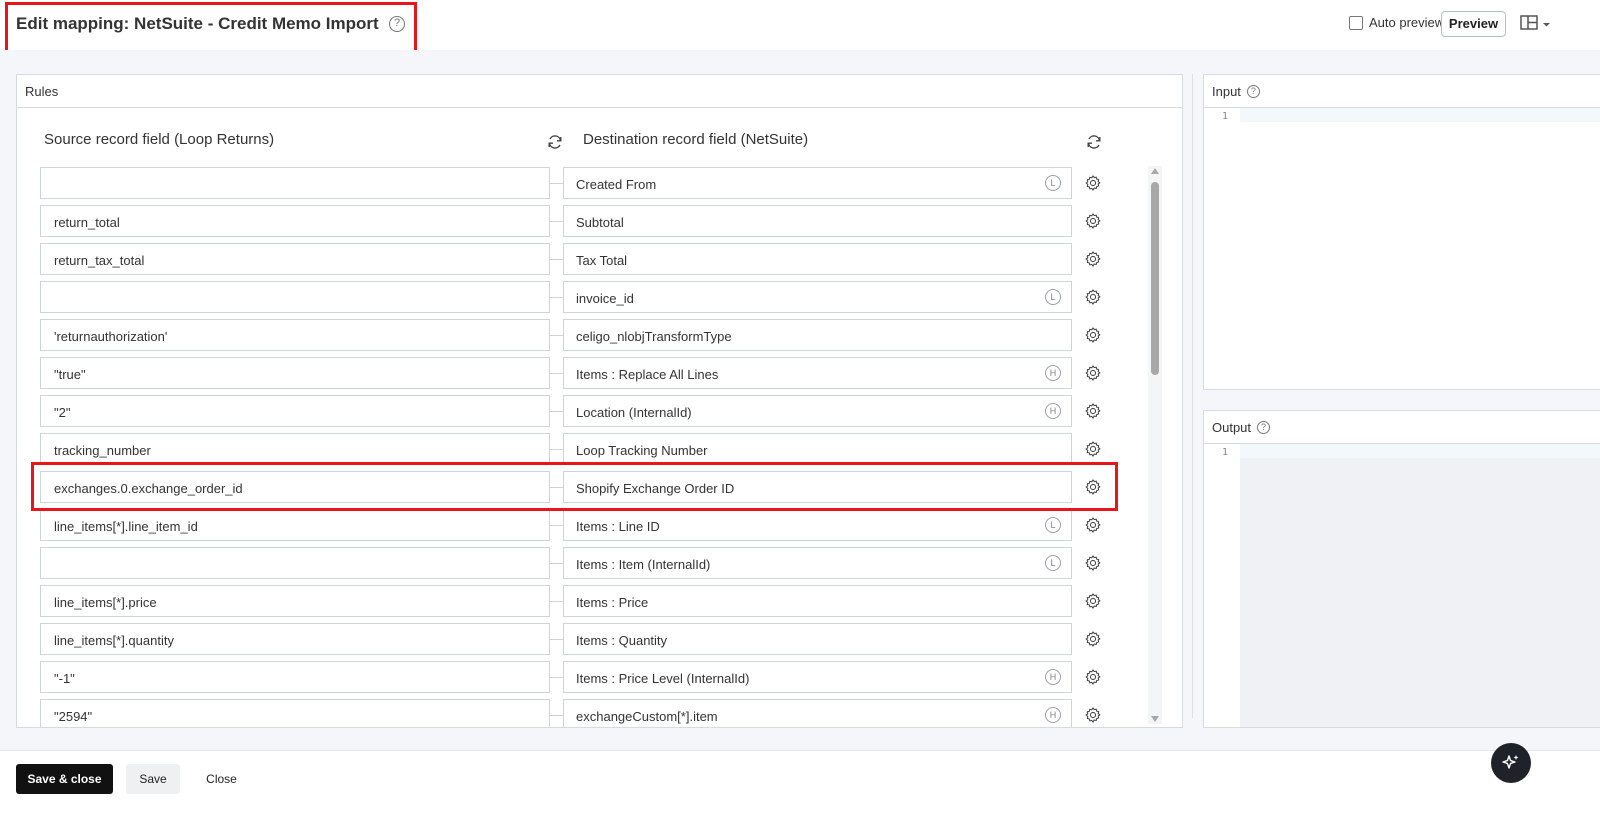  What do you see at coordinates (817, 639) in the screenshot?
I see `destination-field-input: Items : Quantity` at bounding box center [817, 639].